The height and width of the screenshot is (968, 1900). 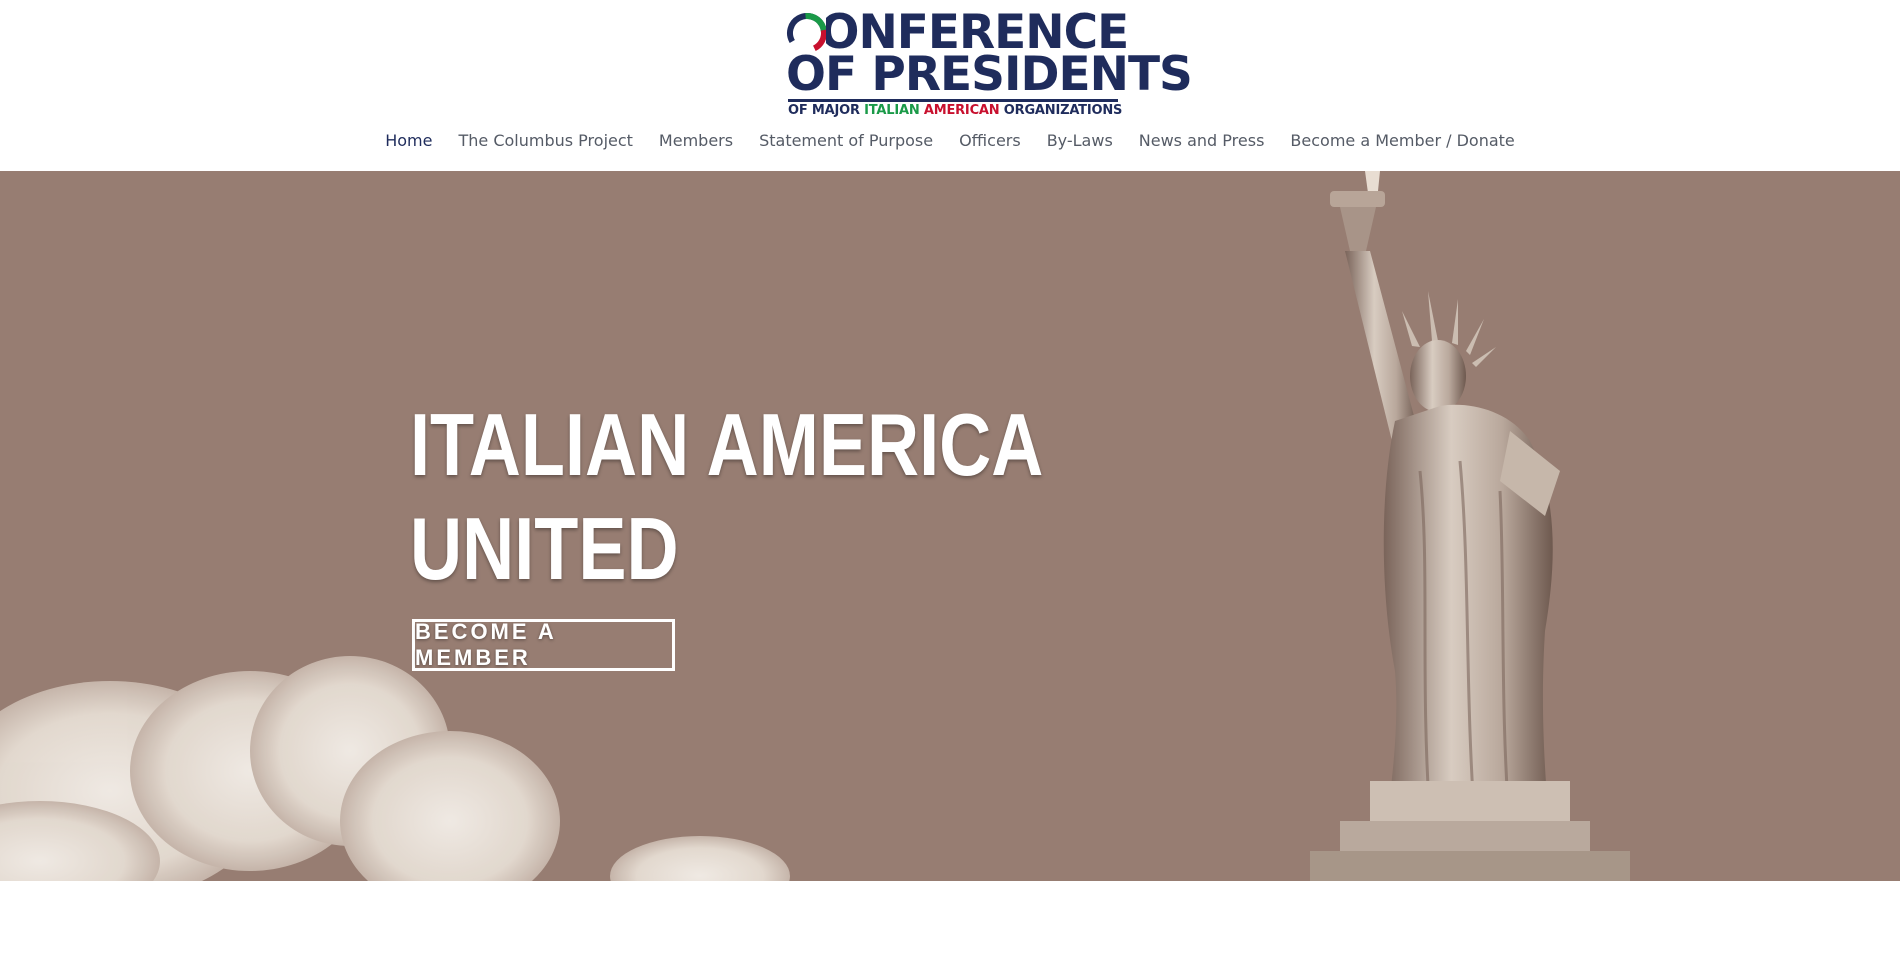 What do you see at coordinates (989, 74) in the screenshot?
I see `logo-line-2: OF PRESIDENTS` at bounding box center [989, 74].